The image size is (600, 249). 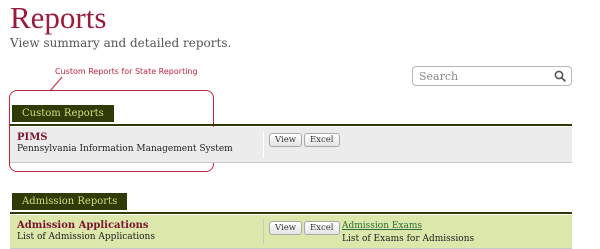 I want to click on annotation-label: Custom Reports for State Reporting, so click(x=126, y=71).